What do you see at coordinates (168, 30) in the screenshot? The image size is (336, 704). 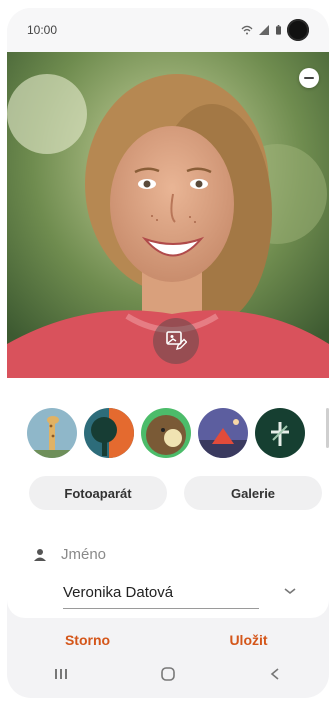 I see `status-bar: 10:00` at bounding box center [168, 30].